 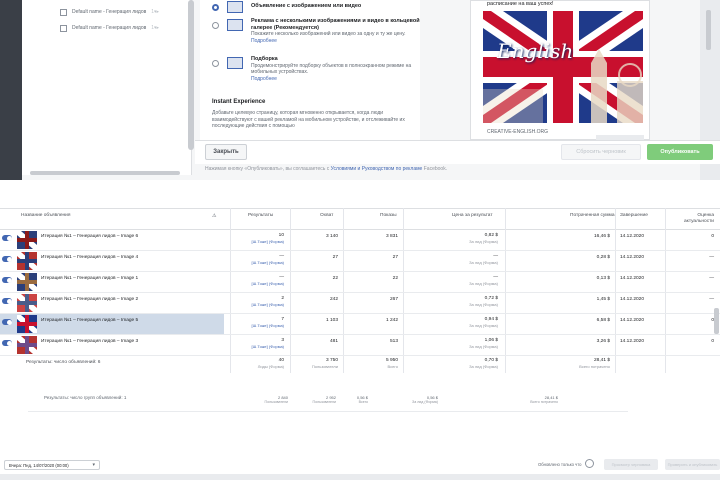 I want to click on total-results-sub: Лиды (Форма), so click(x=270, y=366).